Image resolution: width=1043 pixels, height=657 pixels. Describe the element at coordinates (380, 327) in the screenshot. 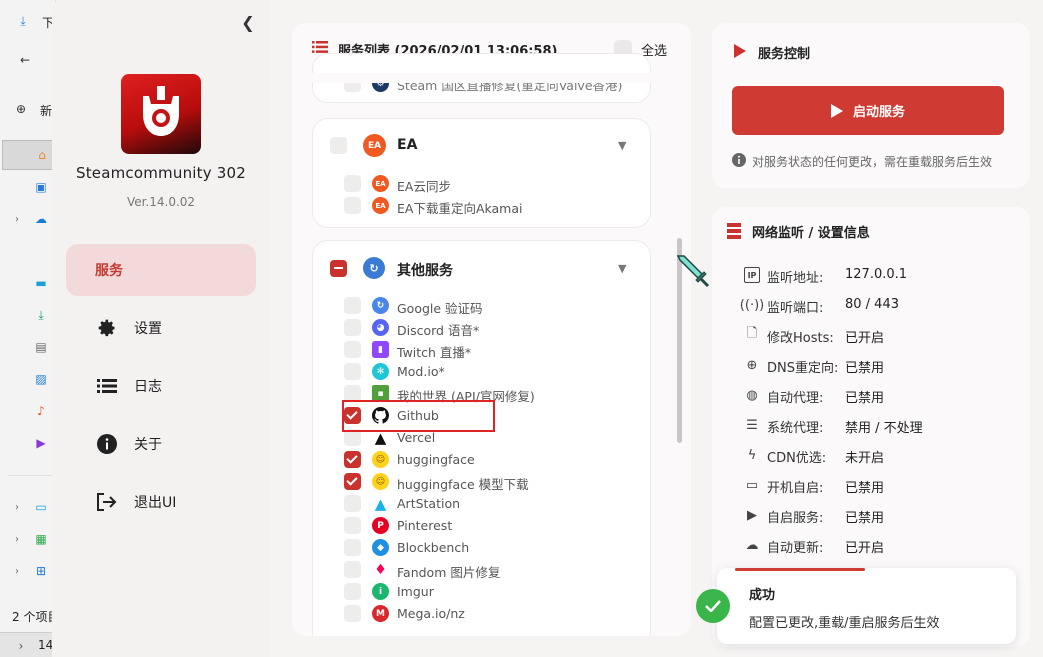

I see `discord-icon: ◕` at that location.